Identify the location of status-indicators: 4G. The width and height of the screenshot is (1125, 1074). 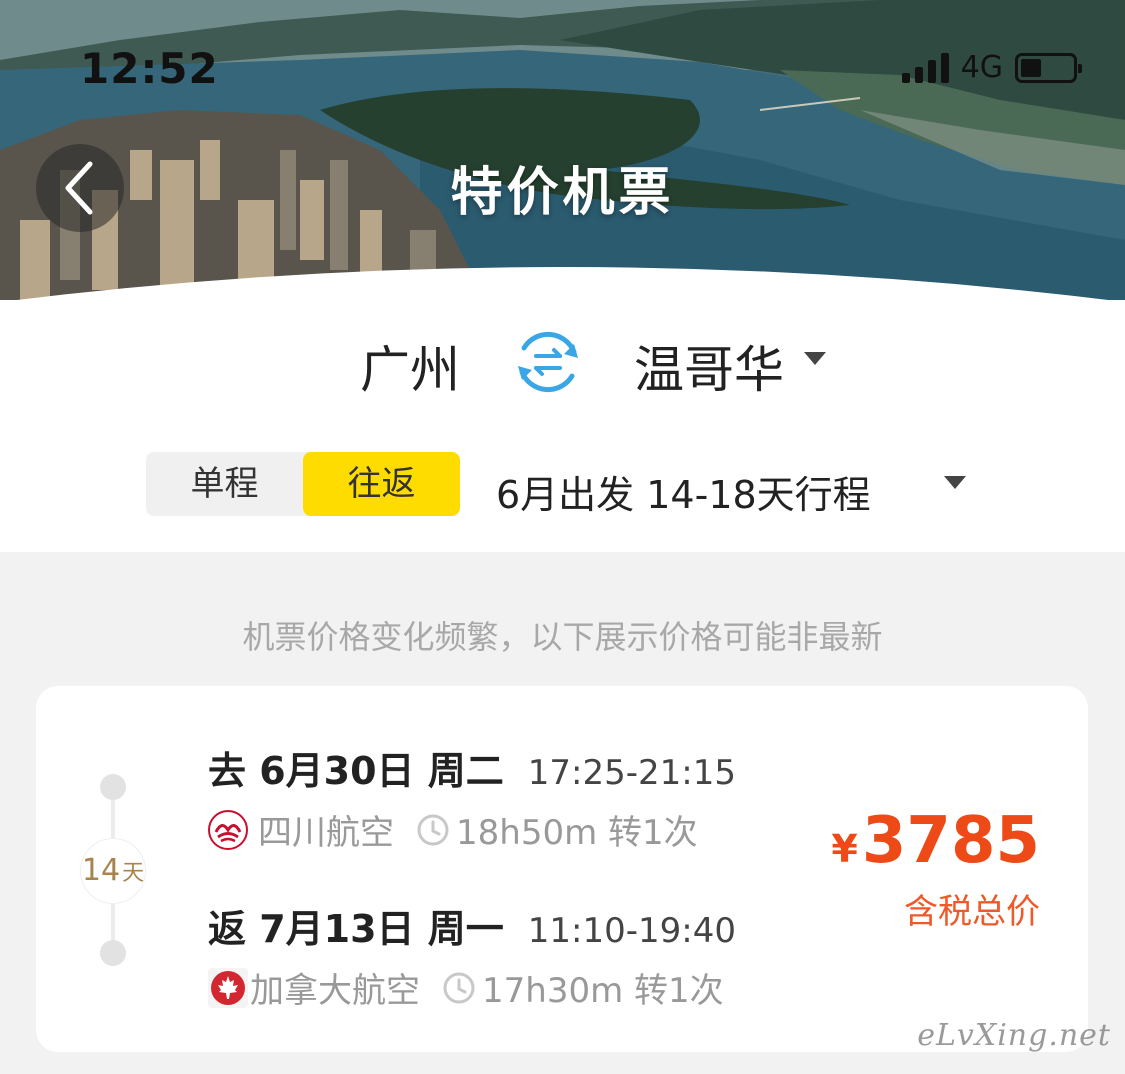
(991, 67).